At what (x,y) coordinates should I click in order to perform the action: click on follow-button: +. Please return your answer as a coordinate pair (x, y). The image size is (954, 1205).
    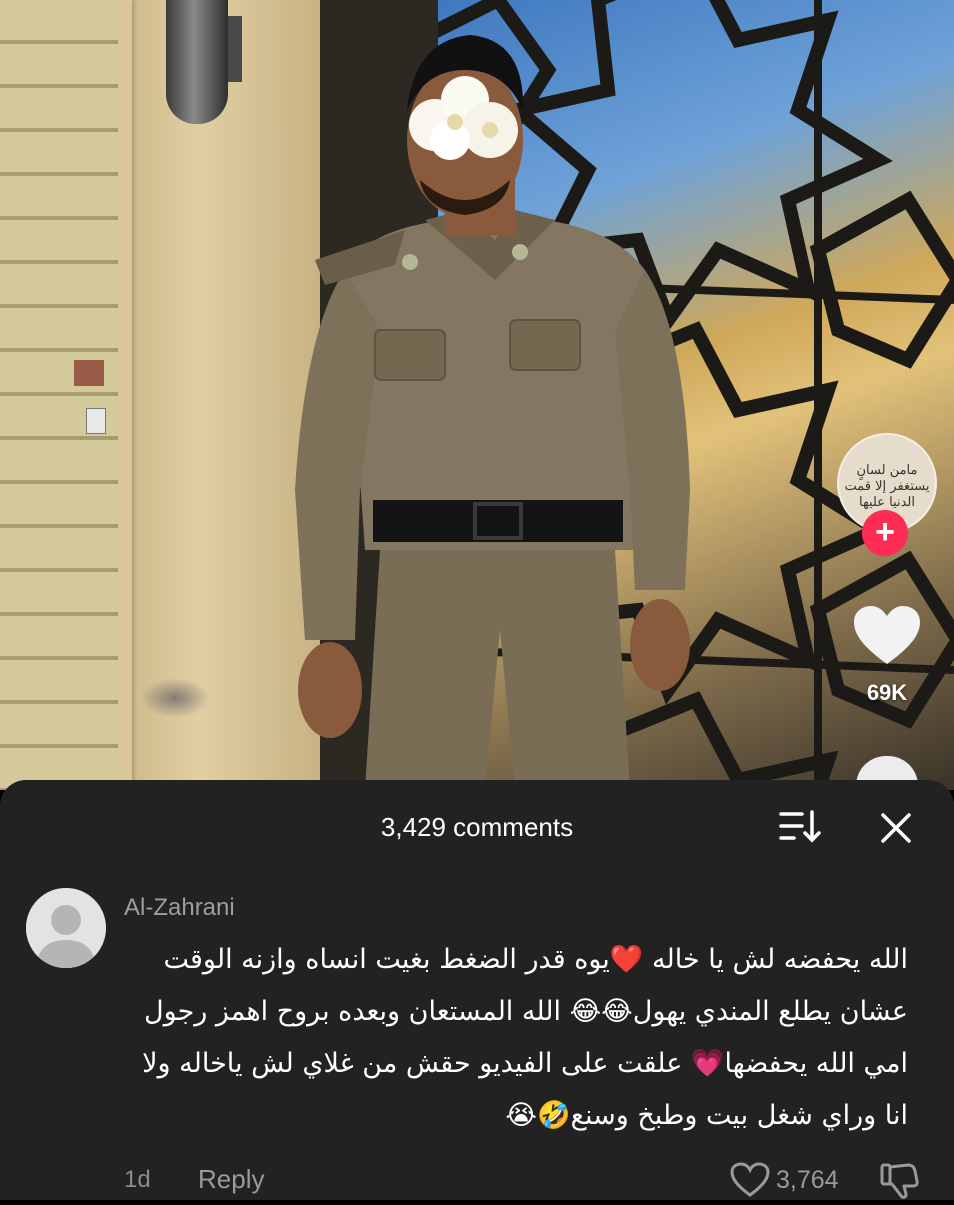
    Looking at the image, I should click on (885, 533).